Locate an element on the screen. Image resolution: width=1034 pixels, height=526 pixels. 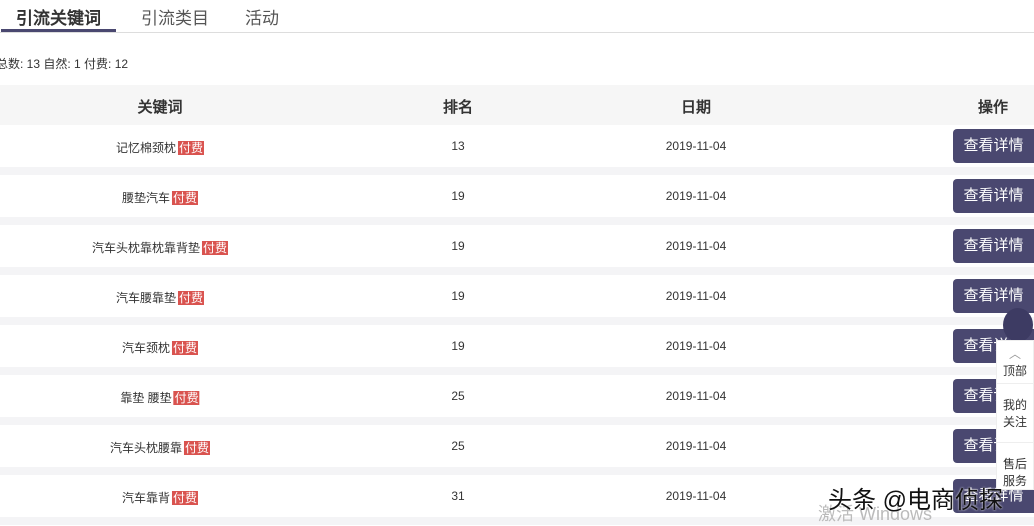
table-row: 腰垫汽车 付费 19 2019-11-04 查看详情 is located at coordinates (517, 196).